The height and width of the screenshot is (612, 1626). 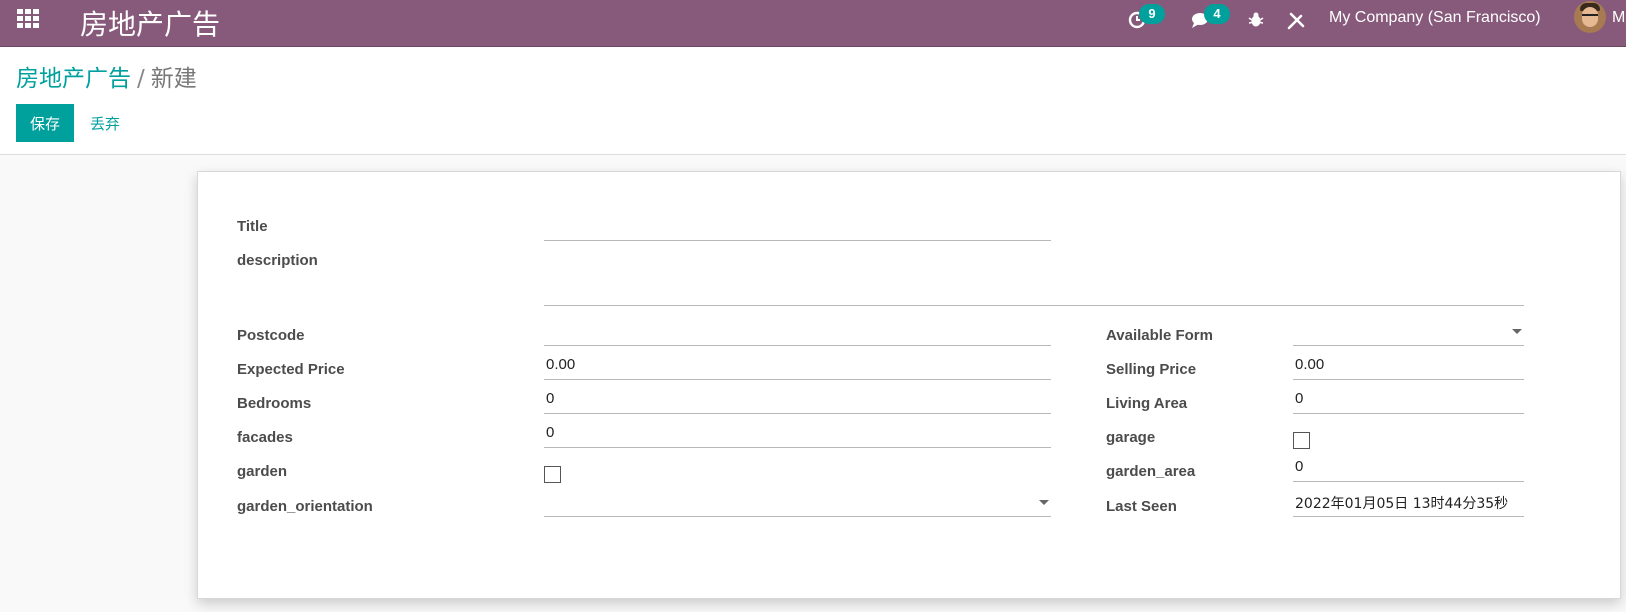 What do you see at coordinates (1152, 14) in the screenshot?
I see `activity-count-badge: 9` at bounding box center [1152, 14].